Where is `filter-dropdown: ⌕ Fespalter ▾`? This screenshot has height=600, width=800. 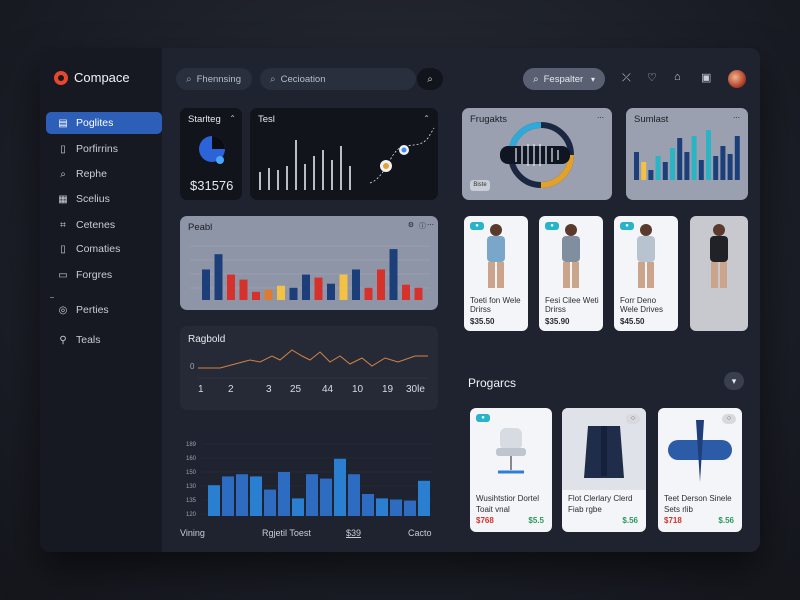 filter-dropdown: ⌕ Fespalter ▾ is located at coordinates (564, 79).